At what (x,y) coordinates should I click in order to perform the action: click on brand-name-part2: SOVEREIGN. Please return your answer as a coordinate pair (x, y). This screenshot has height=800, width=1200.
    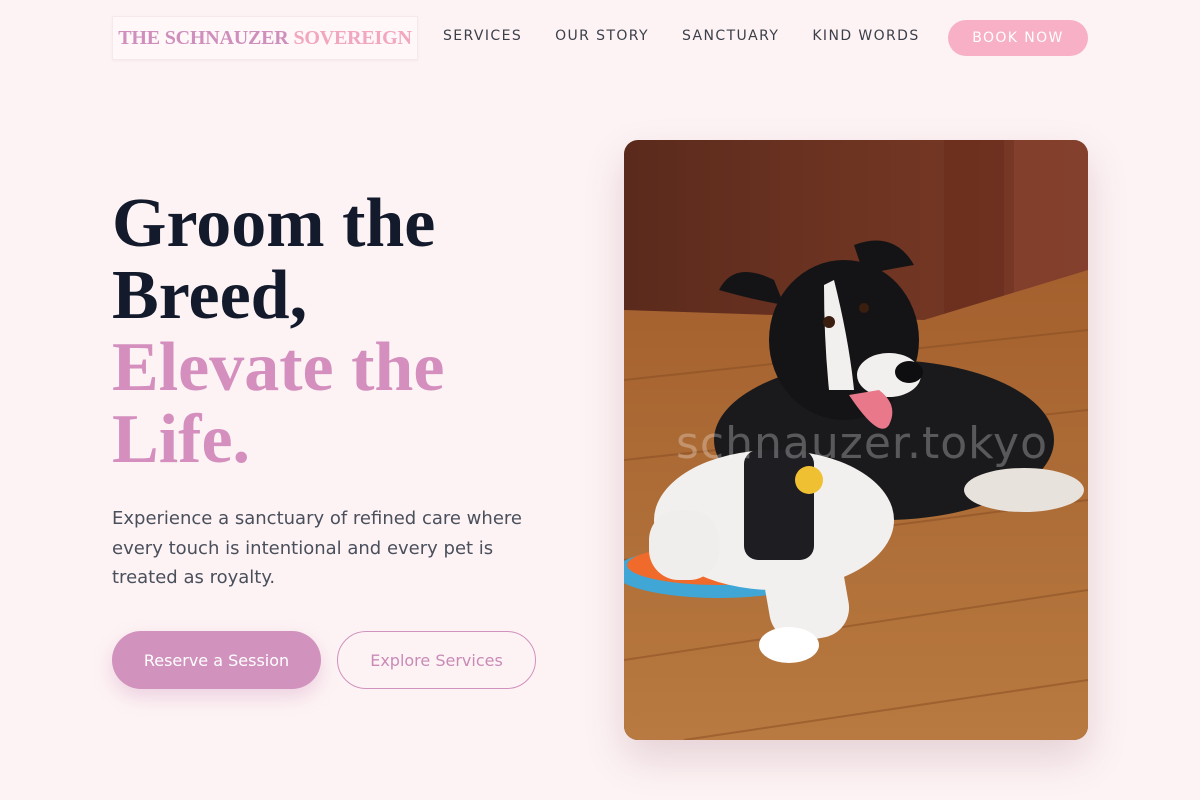
    Looking at the image, I should click on (352, 37).